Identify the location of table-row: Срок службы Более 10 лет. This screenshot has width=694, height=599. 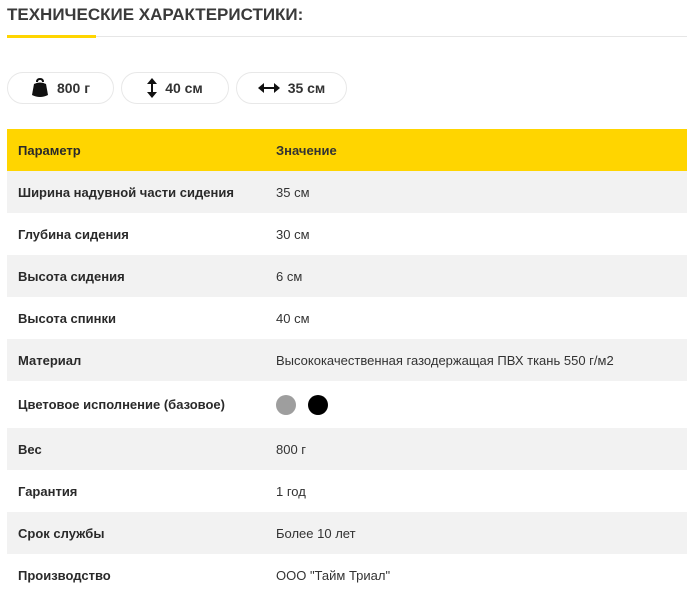
(347, 533).